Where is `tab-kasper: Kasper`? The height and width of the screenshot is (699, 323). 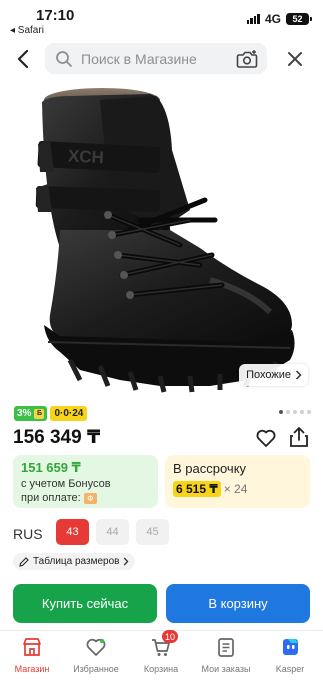 tab-kasper: Kasper is located at coordinates (290, 654).